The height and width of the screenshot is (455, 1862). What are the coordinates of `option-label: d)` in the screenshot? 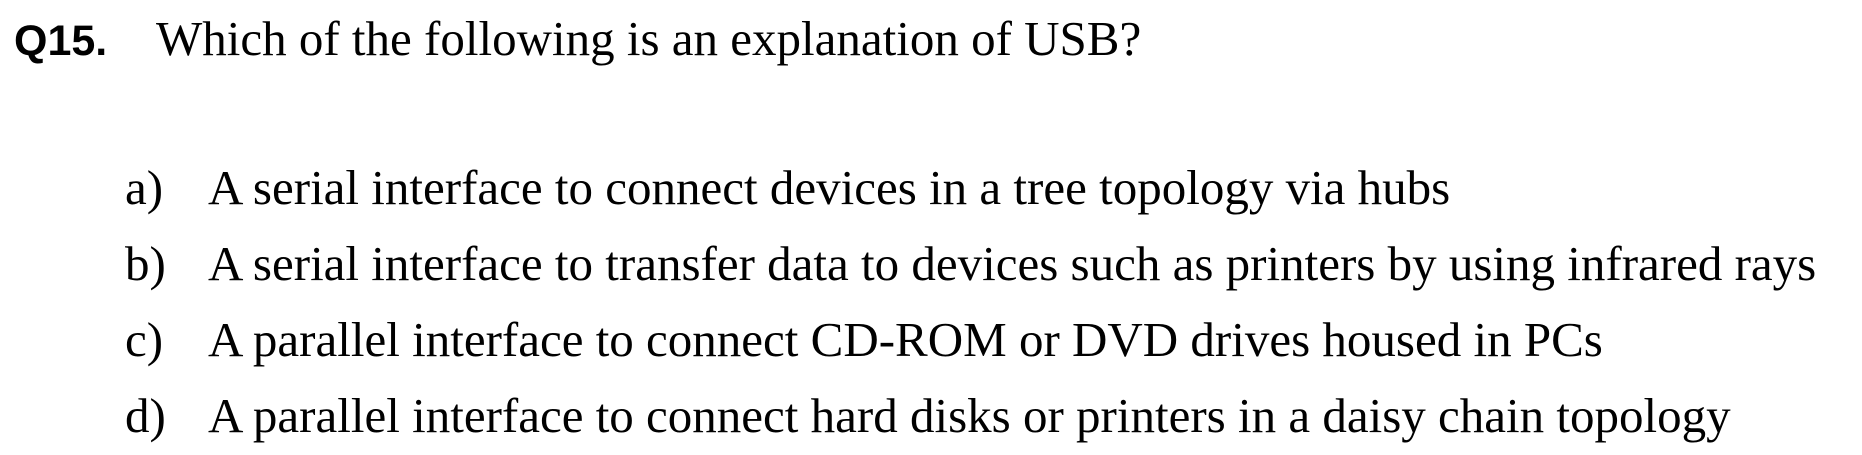 It's located at (145, 415).